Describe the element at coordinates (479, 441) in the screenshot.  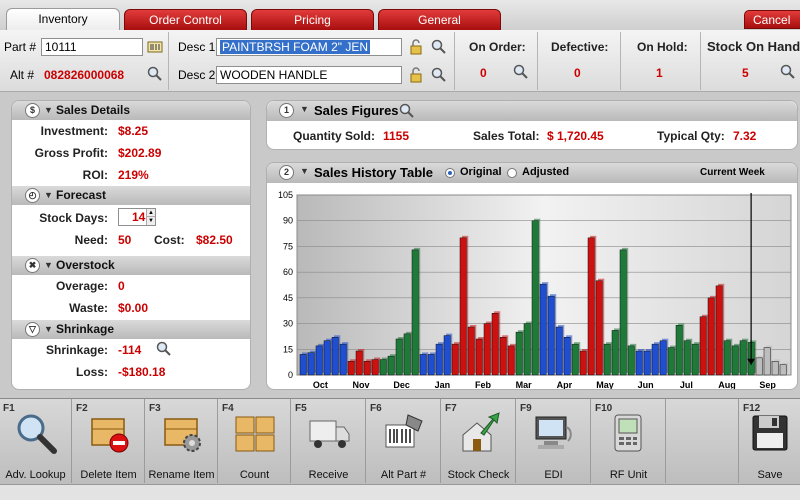
I see `stock-check-button: F7 Stock Check` at that location.